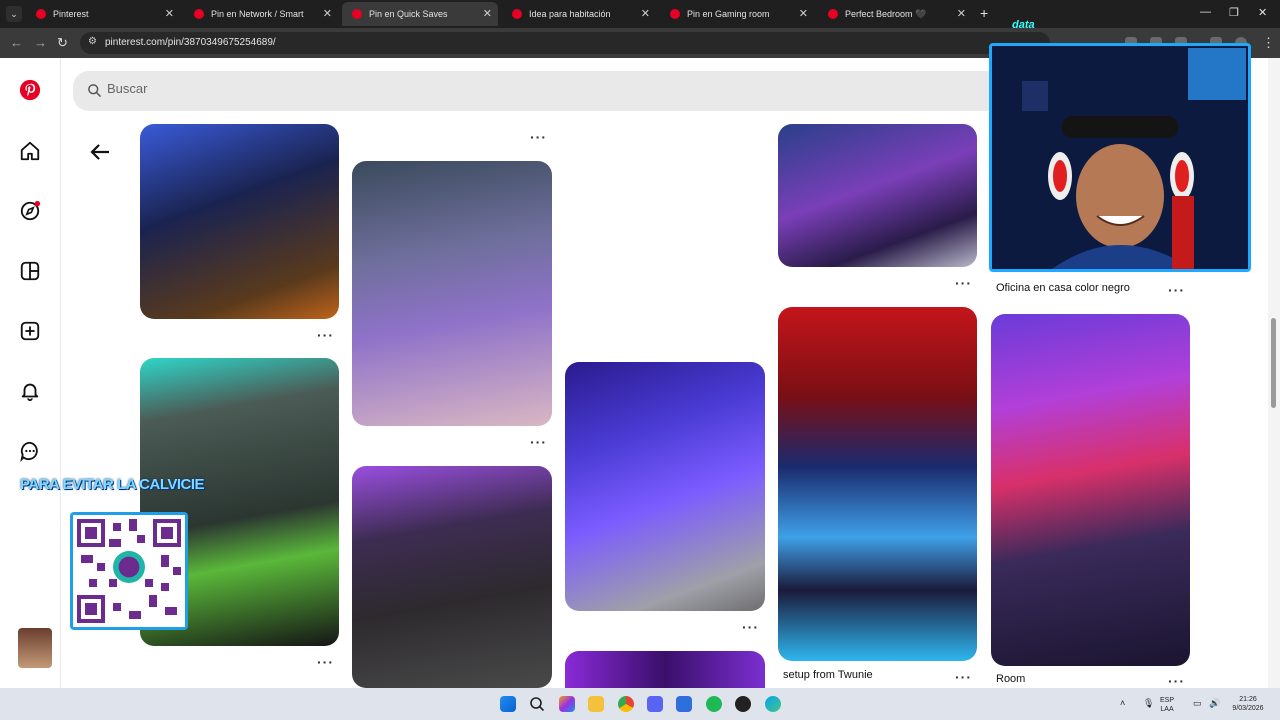 The height and width of the screenshot is (720, 1280). What do you see at coordinates (1234, 12) in the screenshot?
I see `restore-icon: ❐` at bounding box center [1234, 12].